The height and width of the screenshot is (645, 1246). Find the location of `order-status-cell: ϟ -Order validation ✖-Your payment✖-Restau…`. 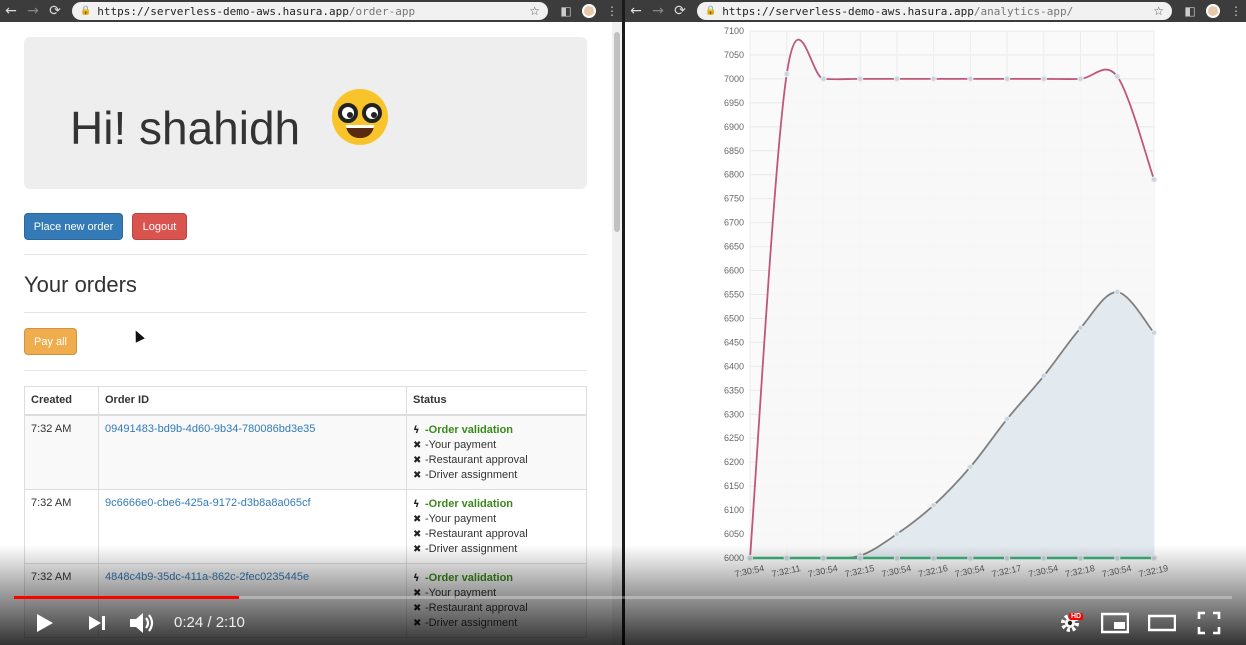

order-status-cell: ϟ -Order validation ✖-Your payment✖-Restau… is located at coordinates (496, 452).